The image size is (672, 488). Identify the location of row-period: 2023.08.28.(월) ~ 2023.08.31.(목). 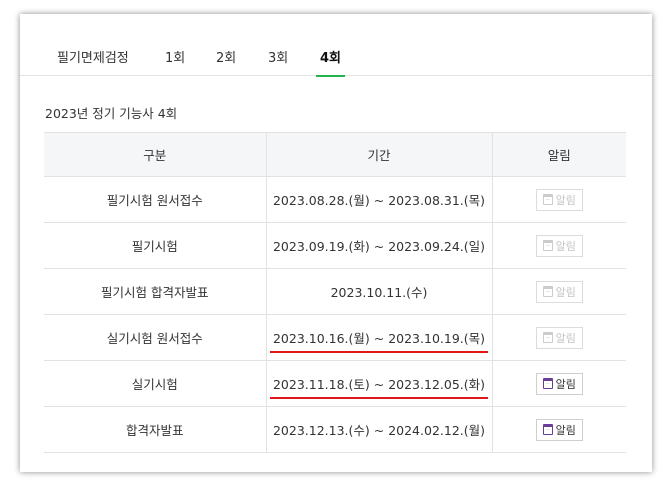
(378, 200).